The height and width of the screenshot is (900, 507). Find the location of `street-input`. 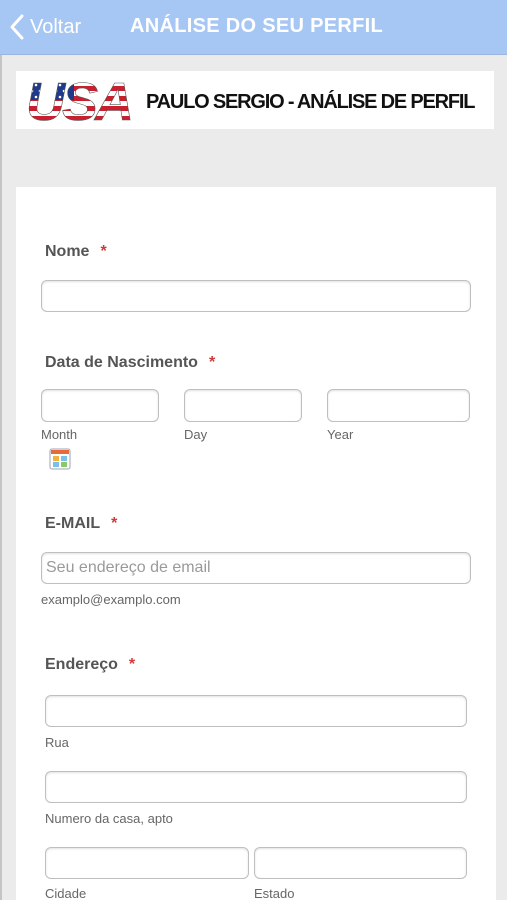

street-input is located at coordinates (256, 711).